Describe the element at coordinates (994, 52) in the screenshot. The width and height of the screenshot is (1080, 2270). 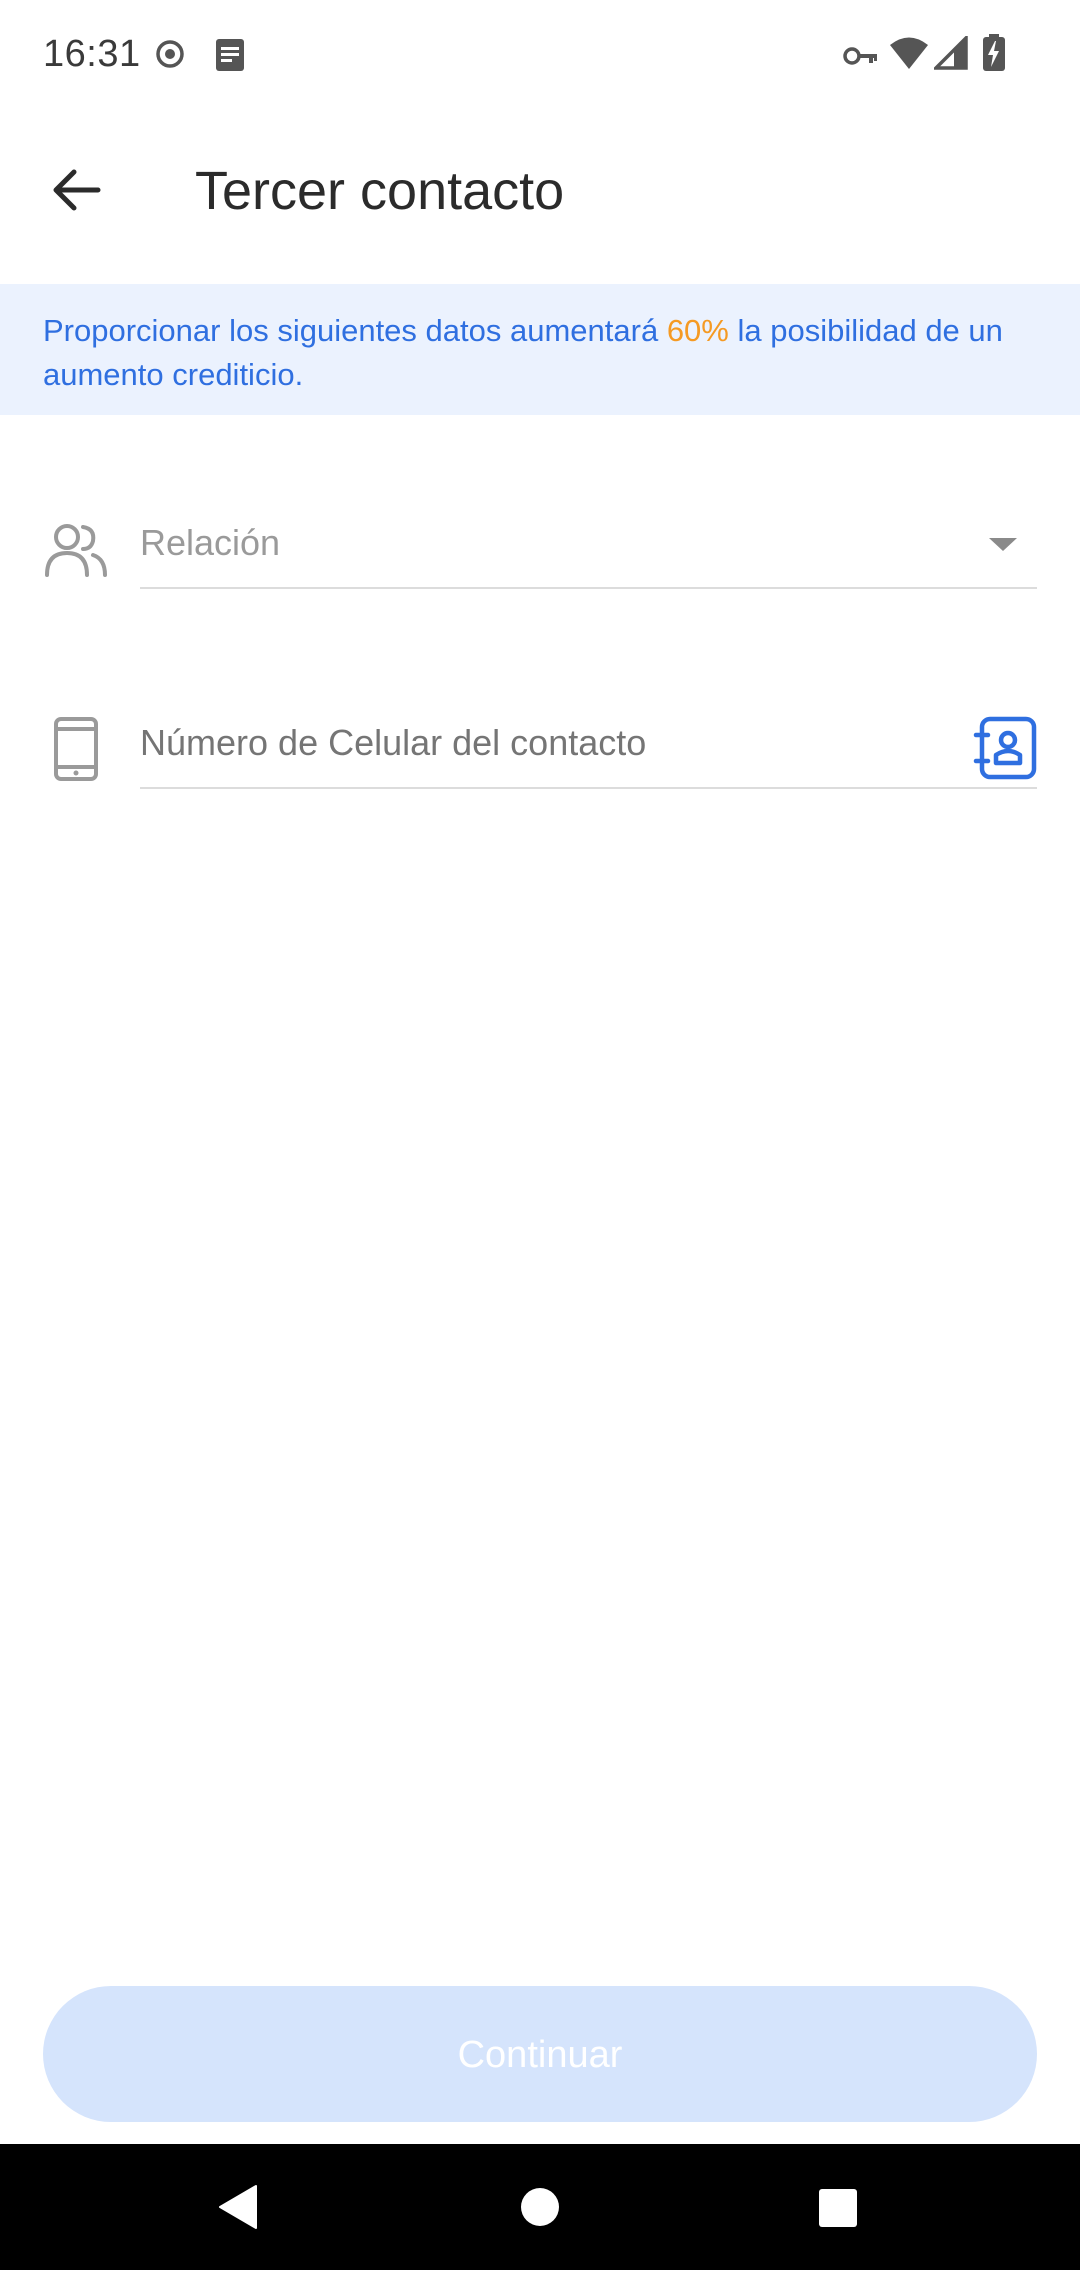
I see `battery-charging-icon` at that location.